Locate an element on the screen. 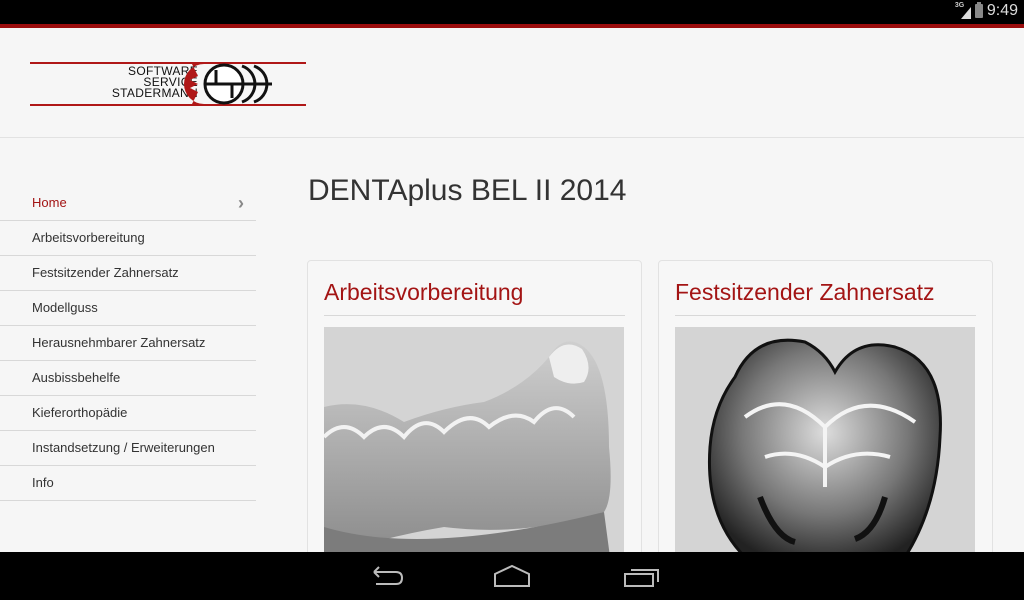  dental-model-illustration is located at coordinates (474, 457).